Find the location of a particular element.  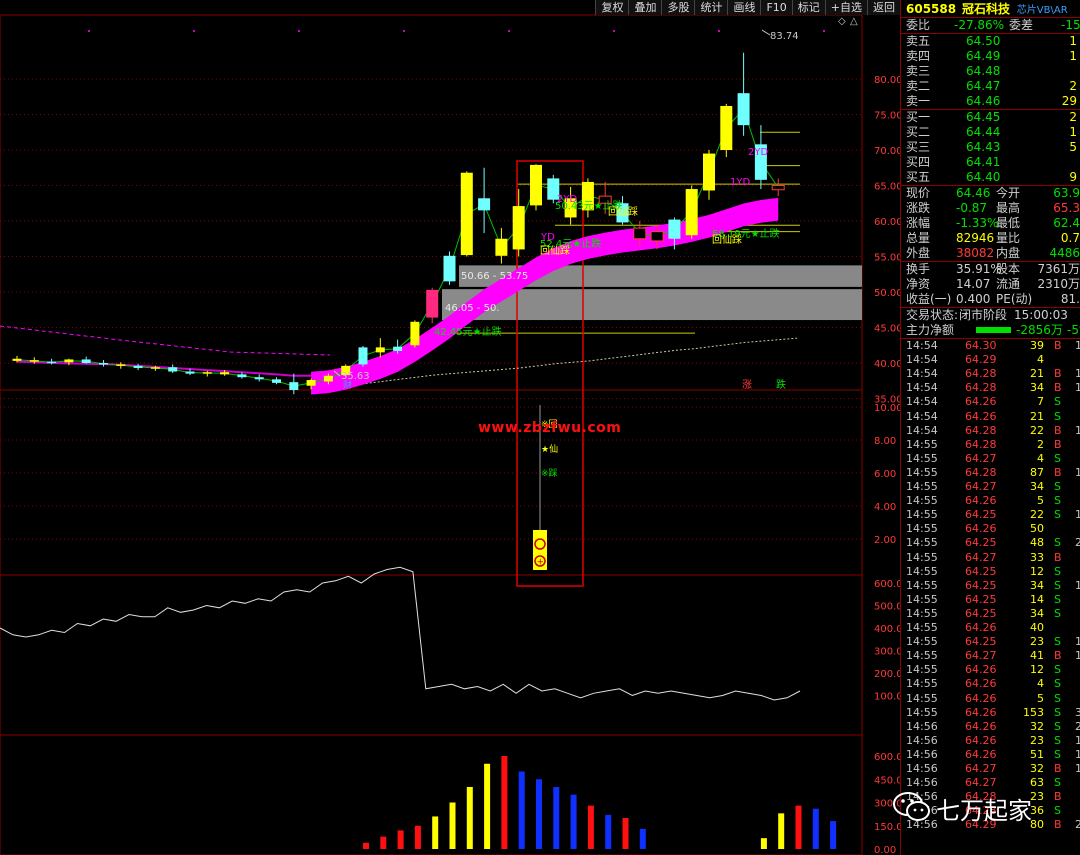

tick-row: 14:56 64.26 23 S 1 is located at coordinates (990, 741).